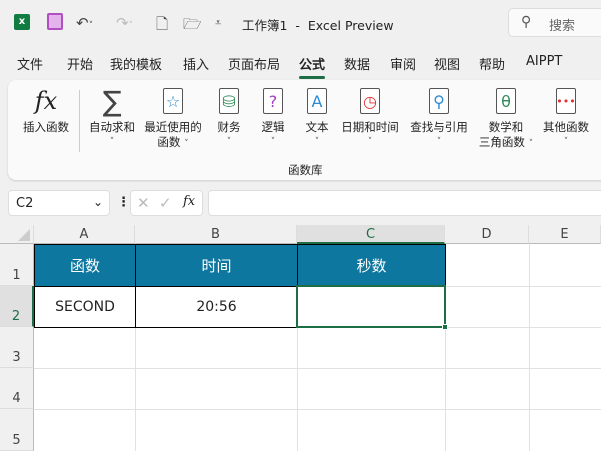 The height and width of the screenshot is (451, 601). I want to click on clock-icon: ◷, so click(370, 101).